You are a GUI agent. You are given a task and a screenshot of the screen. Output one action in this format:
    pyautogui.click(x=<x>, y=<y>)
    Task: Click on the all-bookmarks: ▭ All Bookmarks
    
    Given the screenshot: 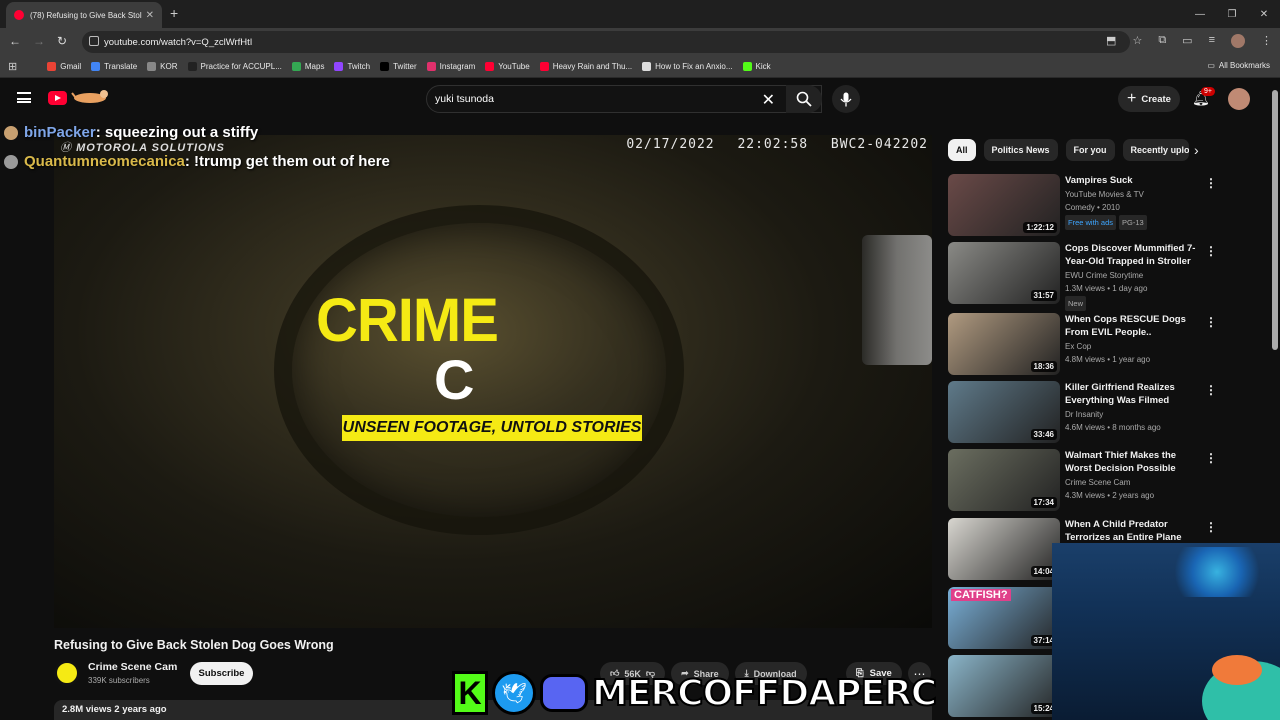 What is the action you would take?
    pyautogui.click(x=1238, y=65)
    